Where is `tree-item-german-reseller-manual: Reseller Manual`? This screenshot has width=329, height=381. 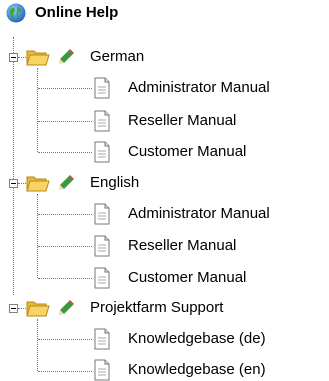
tree-item-german-reseller-manual: Reseller Manual is located at coordinates (182, 121).